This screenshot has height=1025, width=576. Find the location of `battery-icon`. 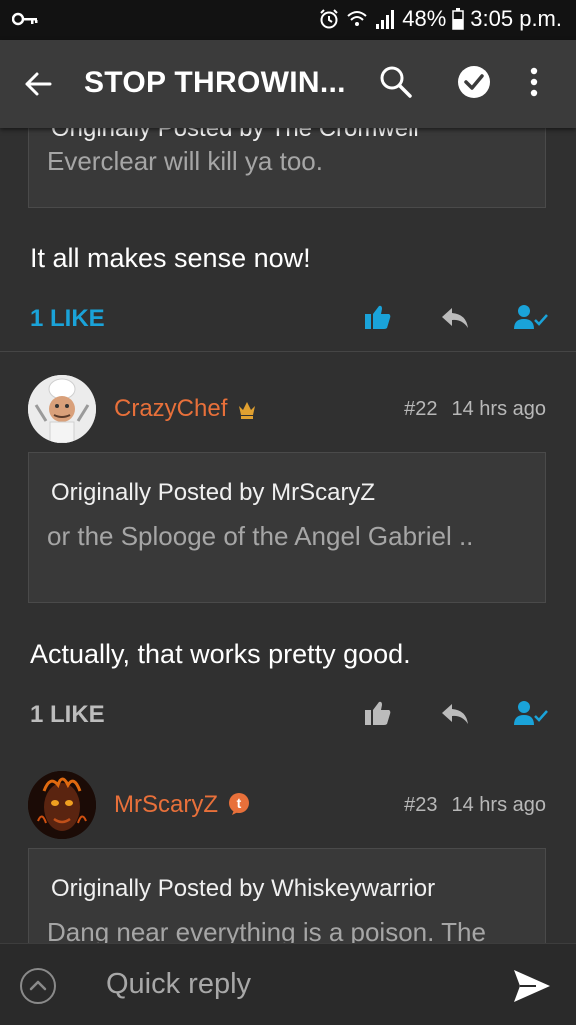

battery-icon is located at coordinates (458, 19).